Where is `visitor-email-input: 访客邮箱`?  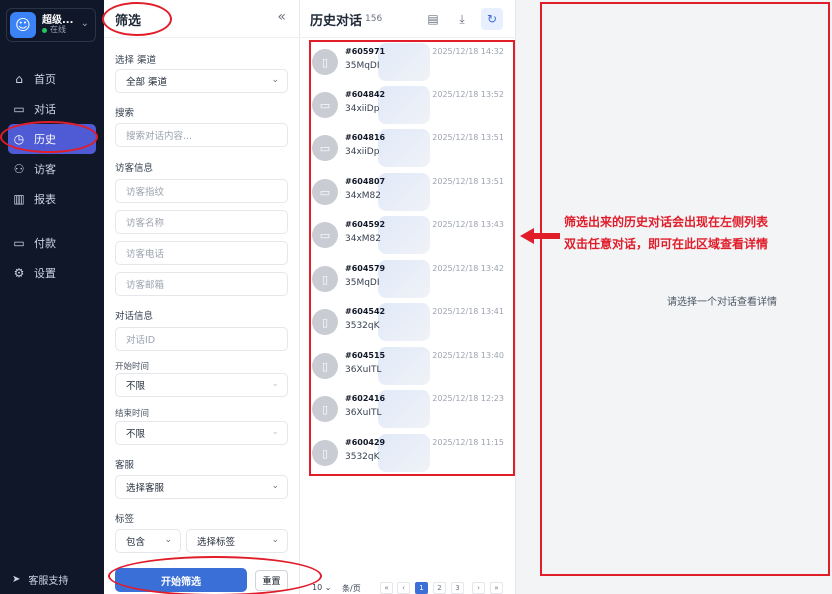 visitor-email-input: 访客邮箱 is located at coordinates (201, 284).